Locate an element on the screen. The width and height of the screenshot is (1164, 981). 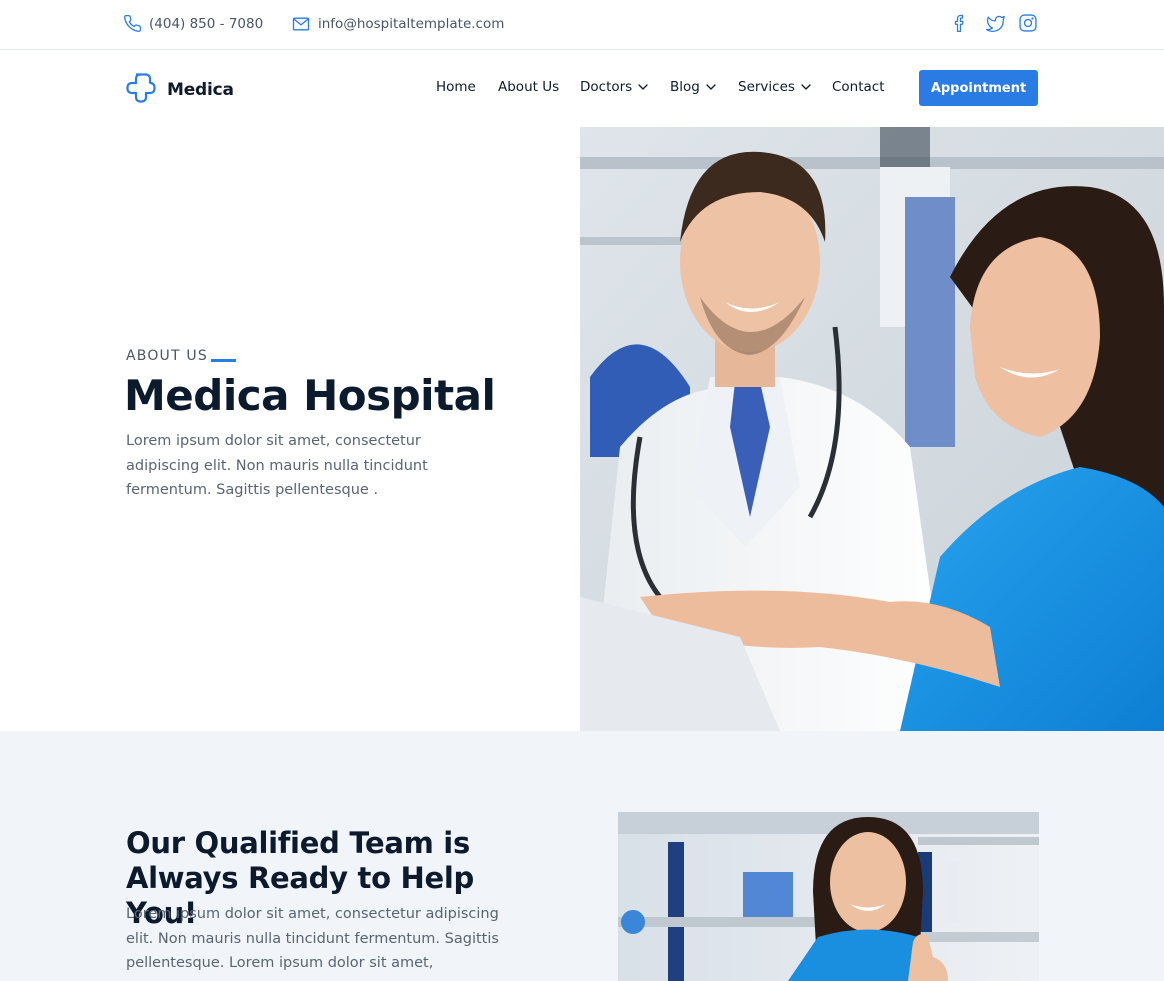
phone-number: (404) 850 - 7080 is located at coordinates (206, 23).